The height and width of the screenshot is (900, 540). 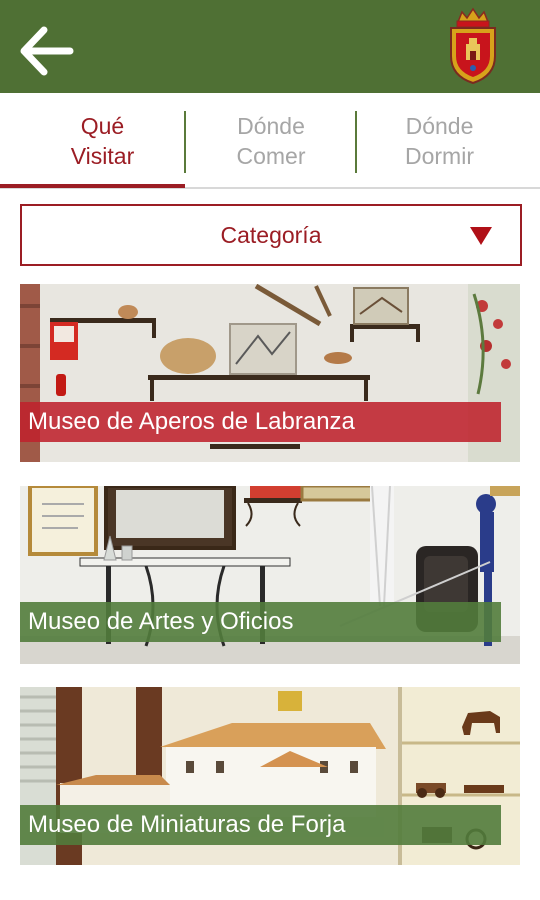 What do you see at coordinates (185, 142) in the screenshot?
I see `tab-divider` at bounding box center [185, 142].